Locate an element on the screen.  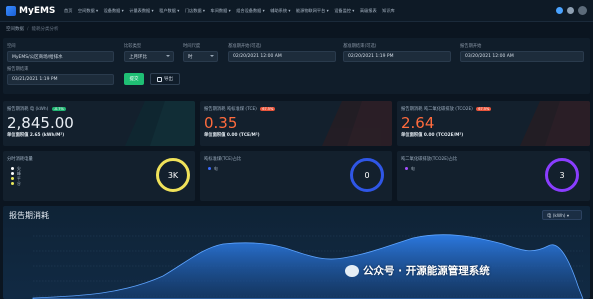
kpi-sub: 单位面积值 0.00 (TCE/M²) is located at coordinates (232, 135).